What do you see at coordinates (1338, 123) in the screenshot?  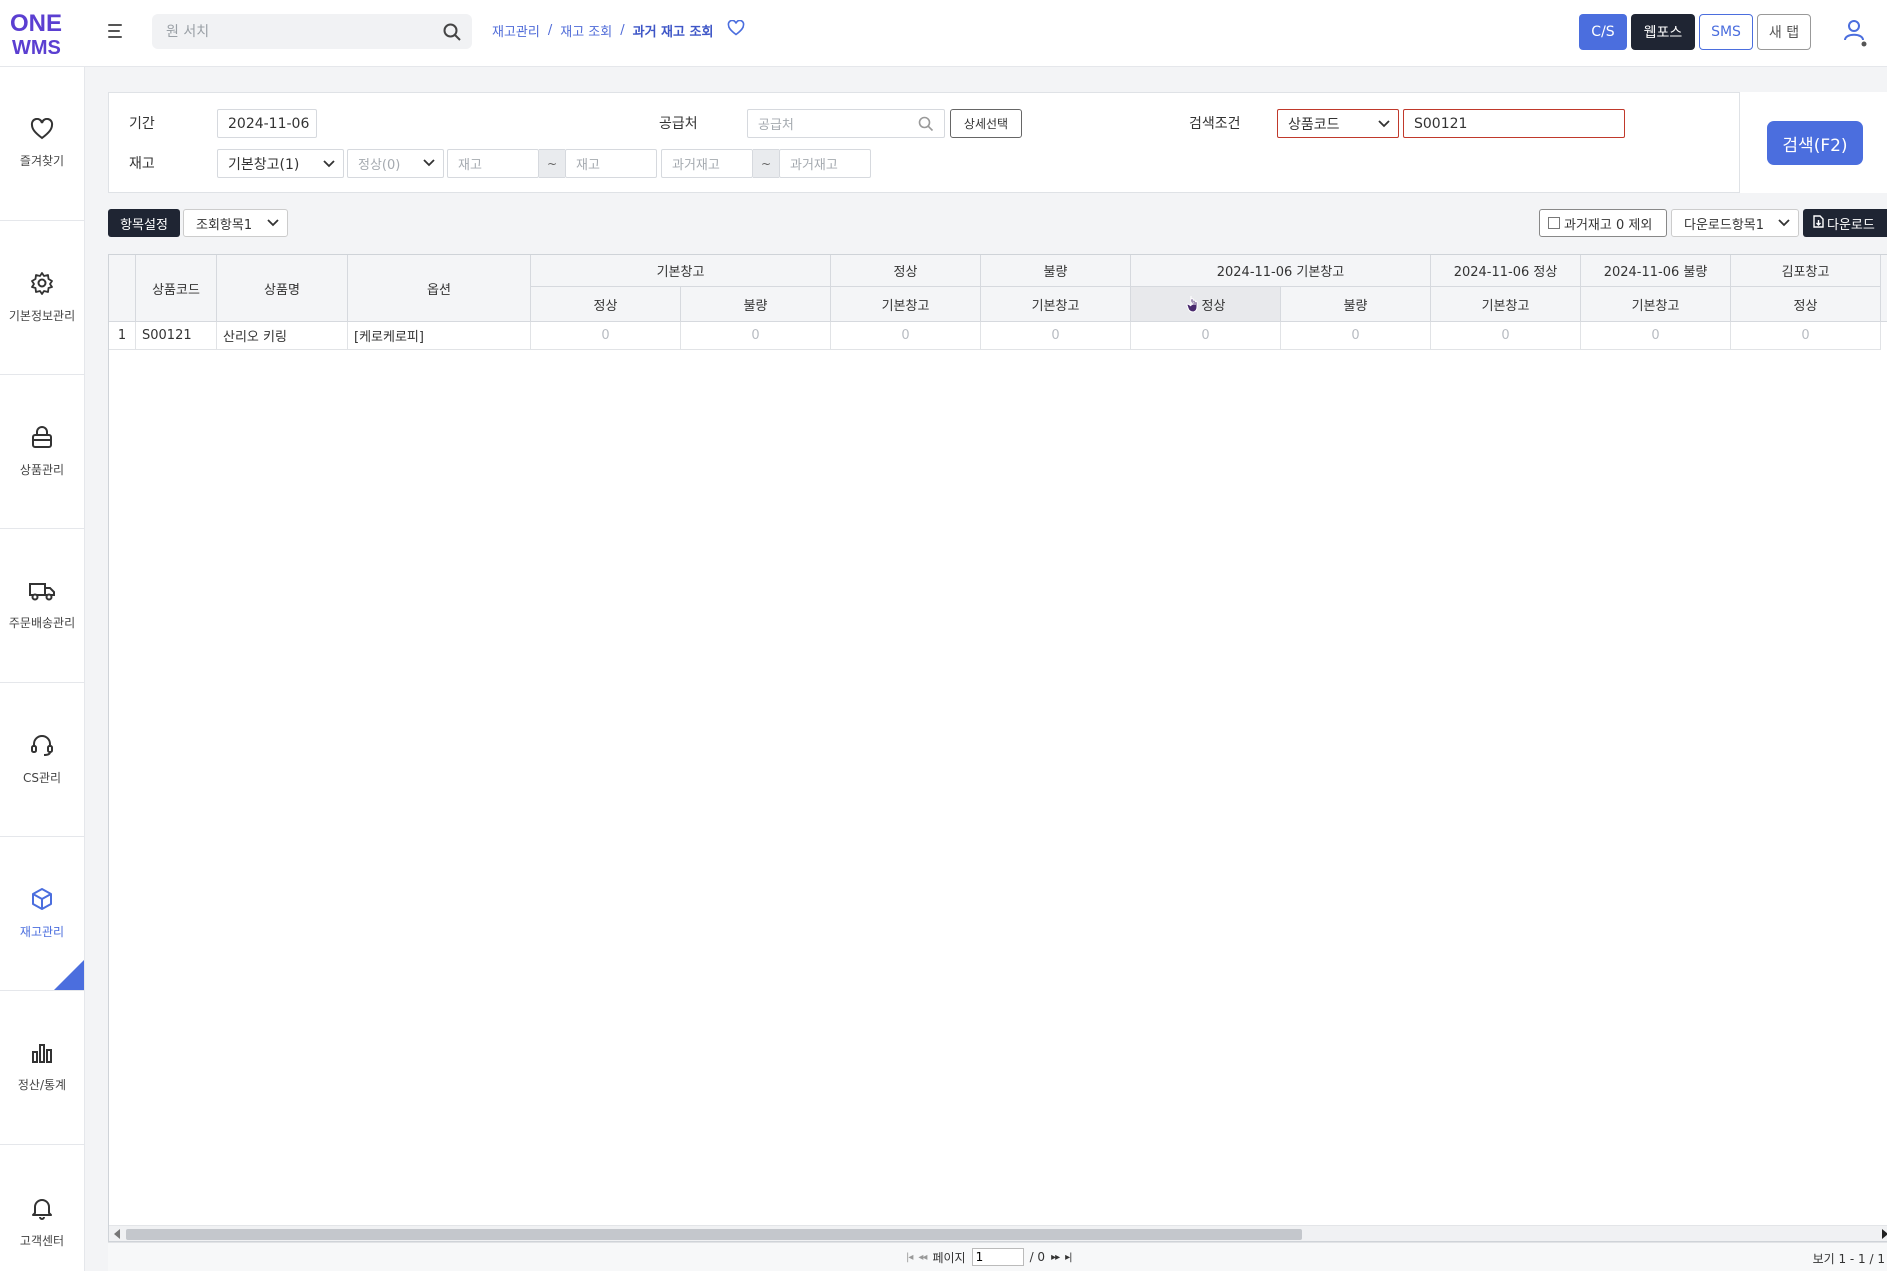 I see `condition-type-select: 상품코드` at bounding box center [1338, 123].